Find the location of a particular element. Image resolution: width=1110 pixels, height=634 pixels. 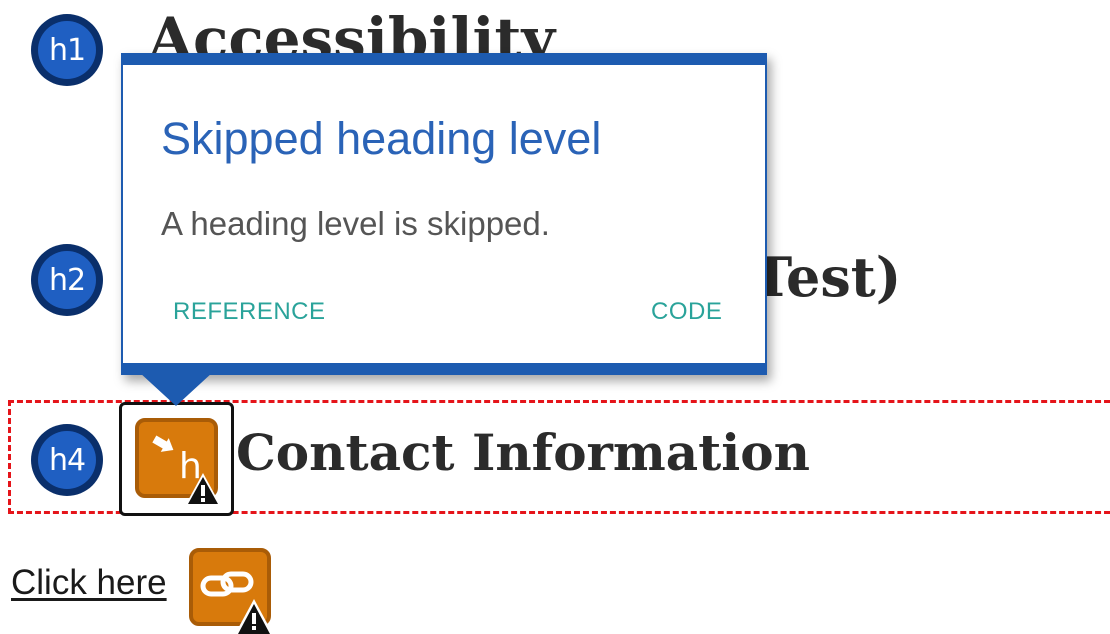

h4-badge-label: h4 is located at coordinates (67, 460).